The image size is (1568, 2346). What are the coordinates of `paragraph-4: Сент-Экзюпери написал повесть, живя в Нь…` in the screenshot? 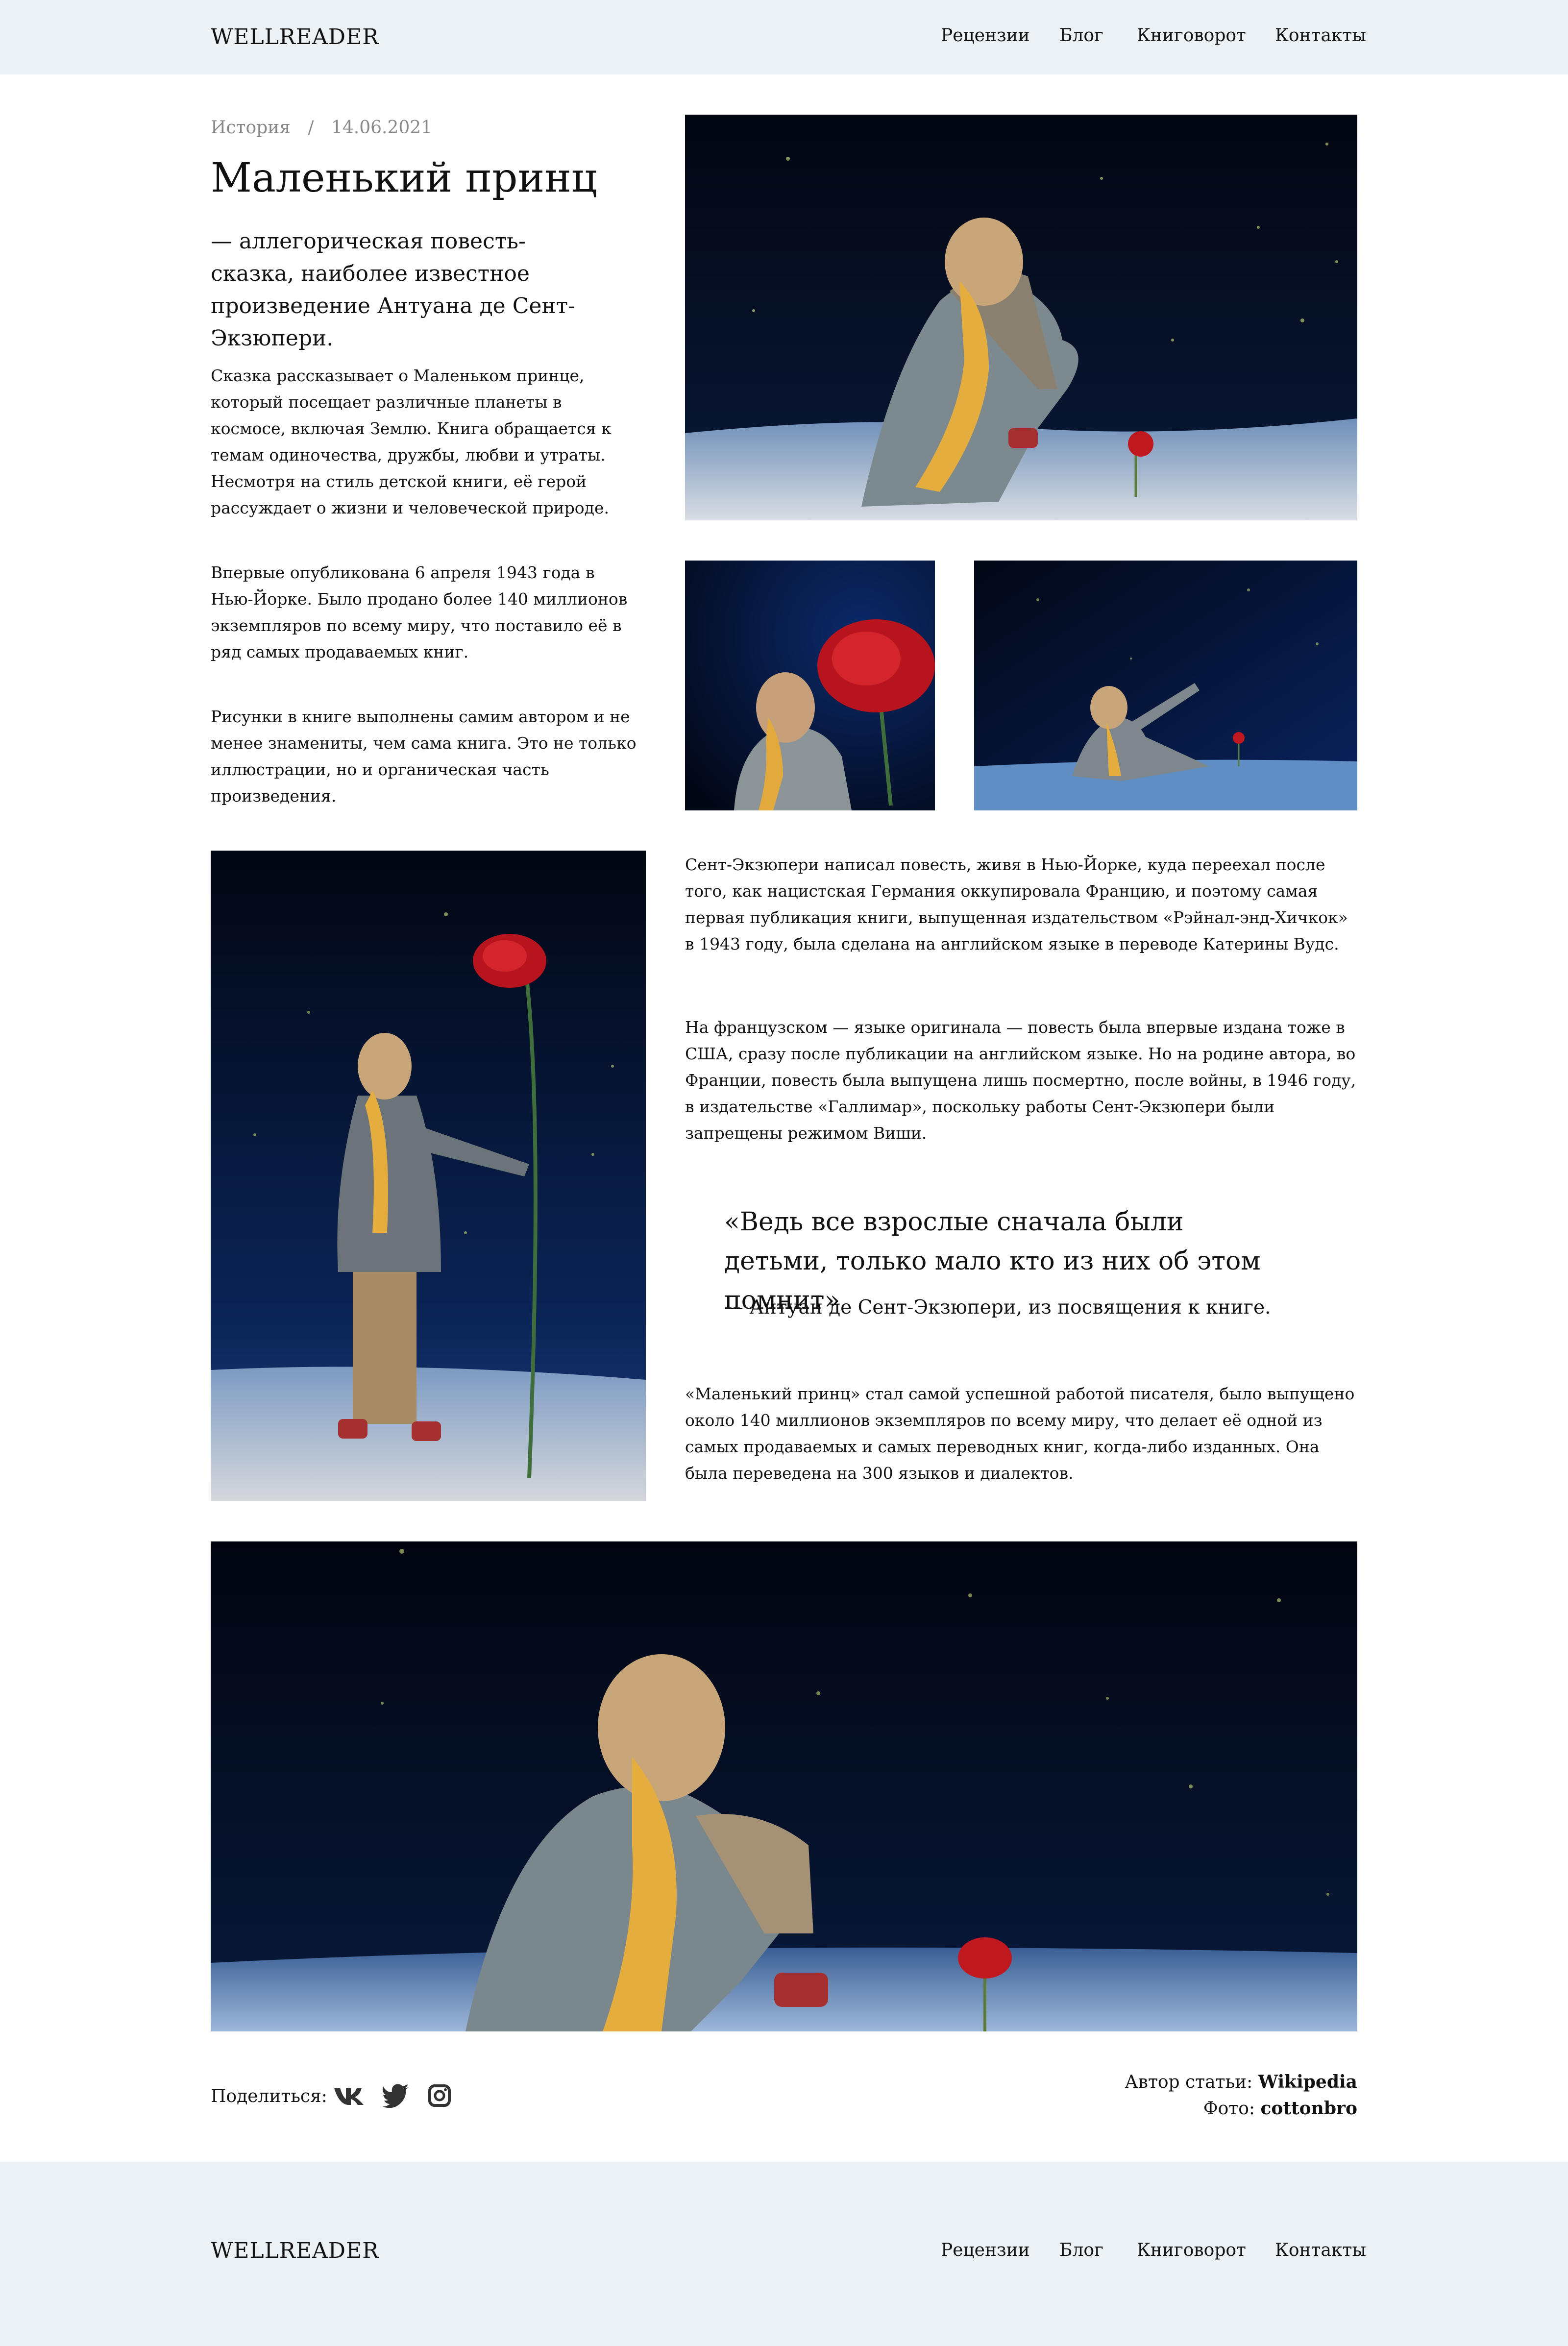 It's located at (1016, 904).